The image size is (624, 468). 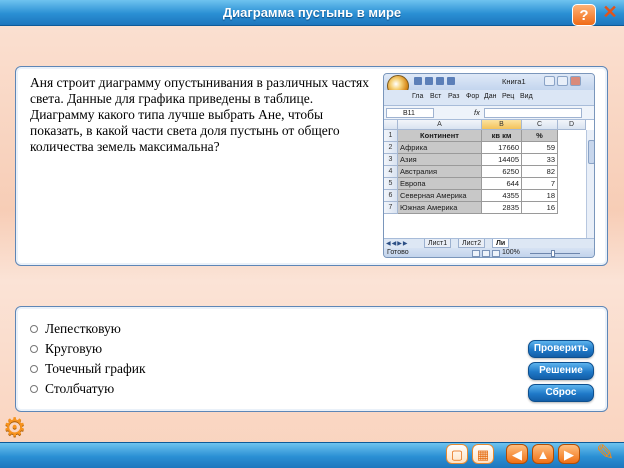 I want to click on save-icon, so click(x=418, y=81).